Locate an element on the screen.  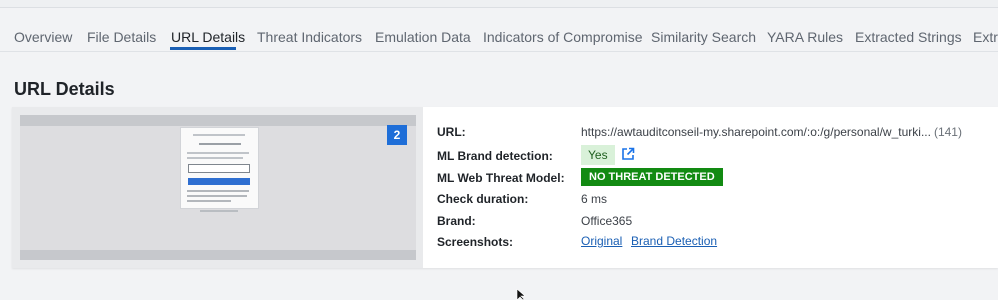
check-duration-value: 6 ms is located at coordinates (594, 199).